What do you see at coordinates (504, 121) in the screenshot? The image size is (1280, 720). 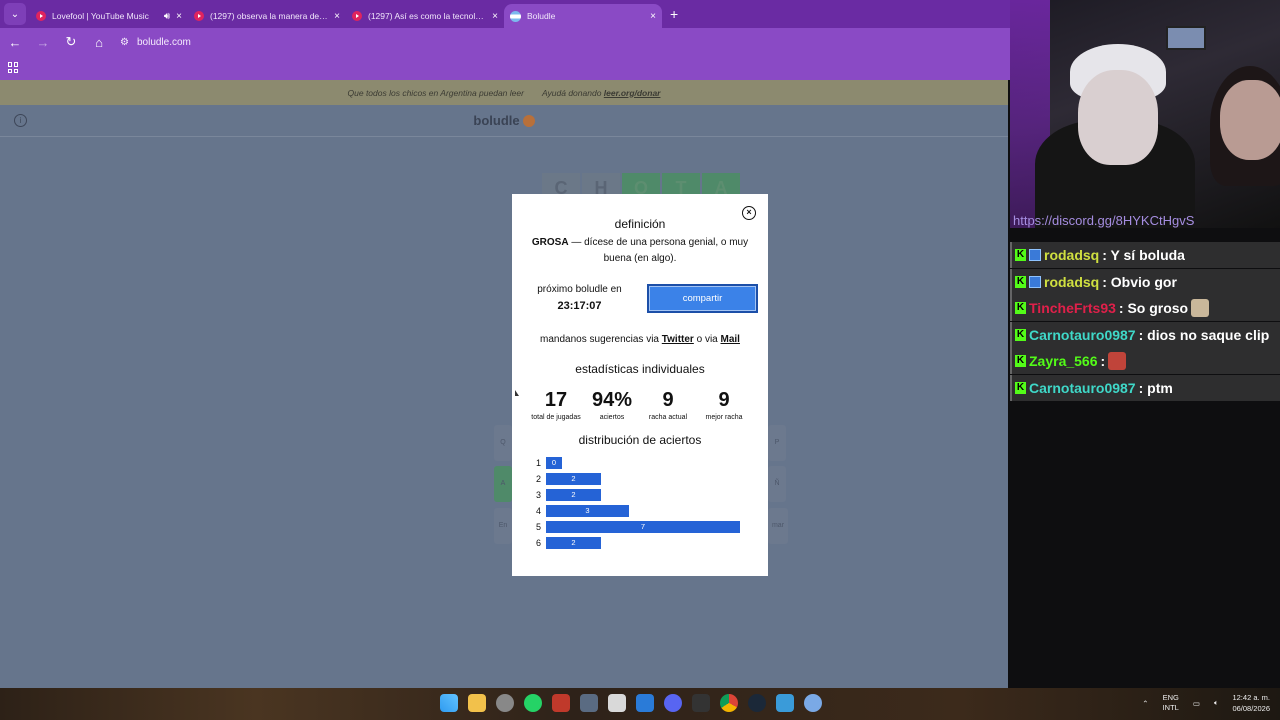 I see `site-header: i boludle` at bounding box center [504, 121].